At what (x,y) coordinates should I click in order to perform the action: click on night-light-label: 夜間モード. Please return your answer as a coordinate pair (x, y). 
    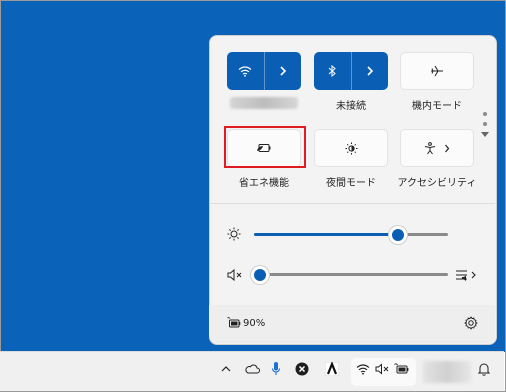
    Looking at the image, I should click on (351, 183).